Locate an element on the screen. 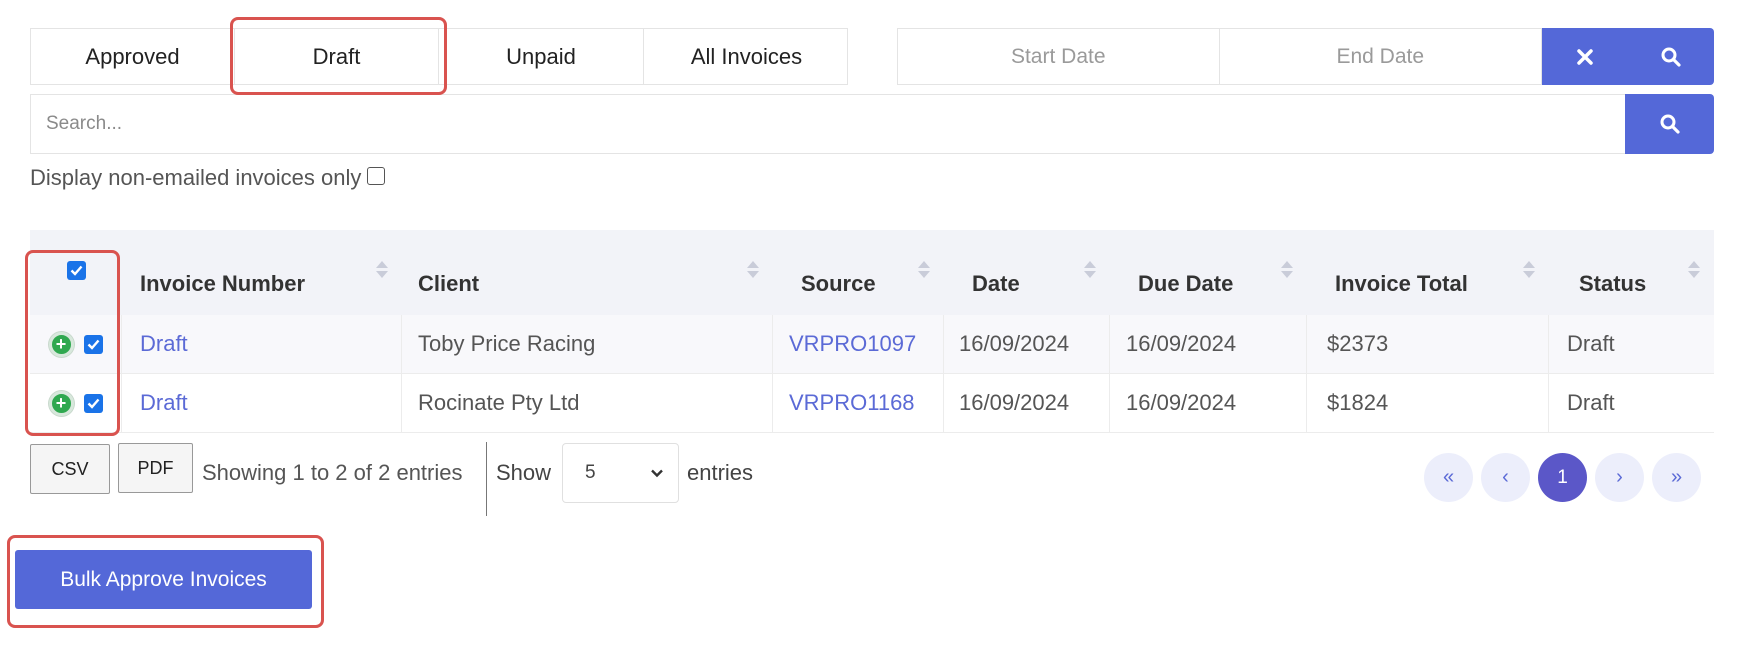  non-emailed-filter: Display non-emailed invoices only is located at coordinates (208, 178).